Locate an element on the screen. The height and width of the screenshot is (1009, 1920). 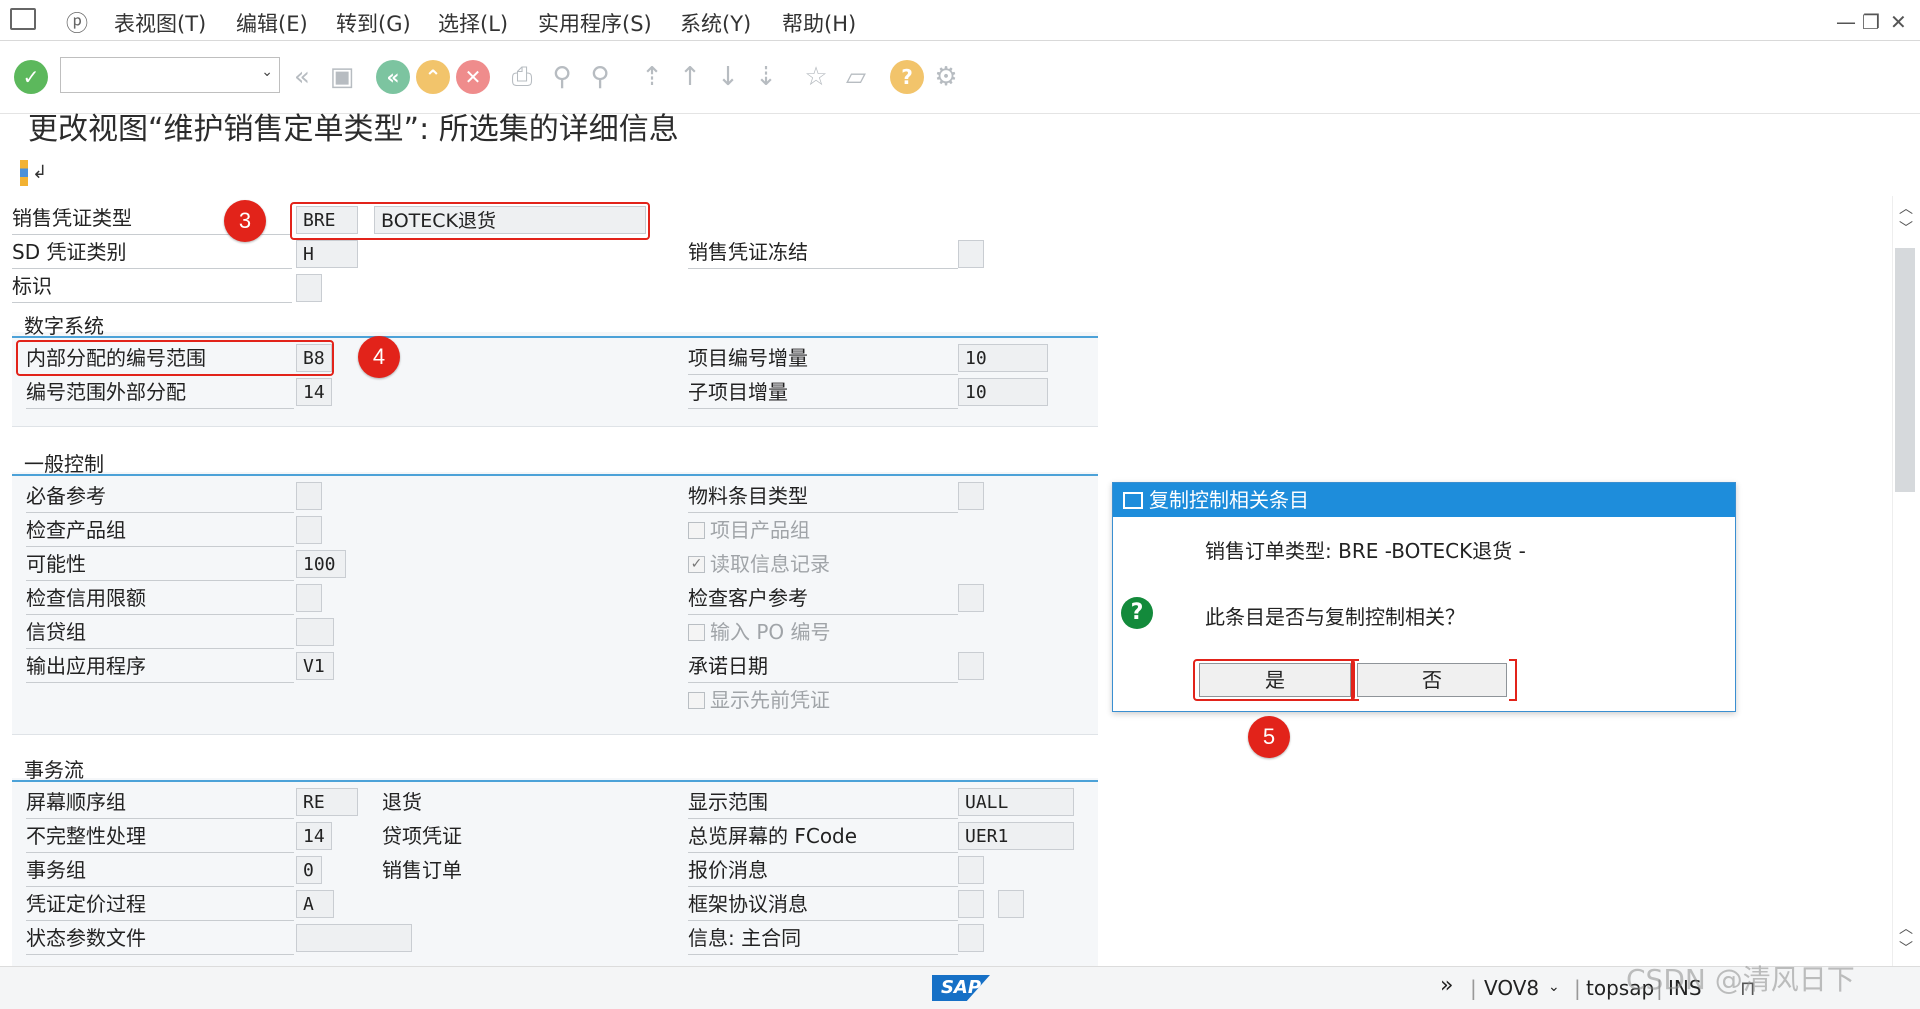
read-info-record-checkbox: ✓ is located at coordinates (696, 564).